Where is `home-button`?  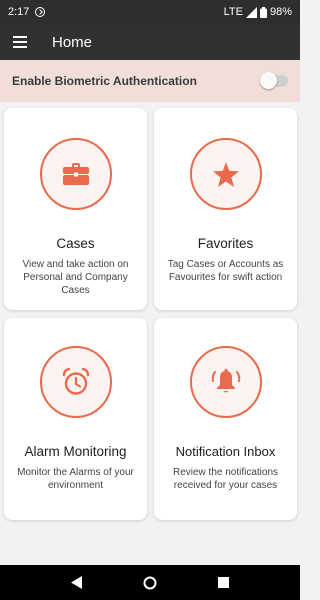 home-button is located at coordinates (150, 583).